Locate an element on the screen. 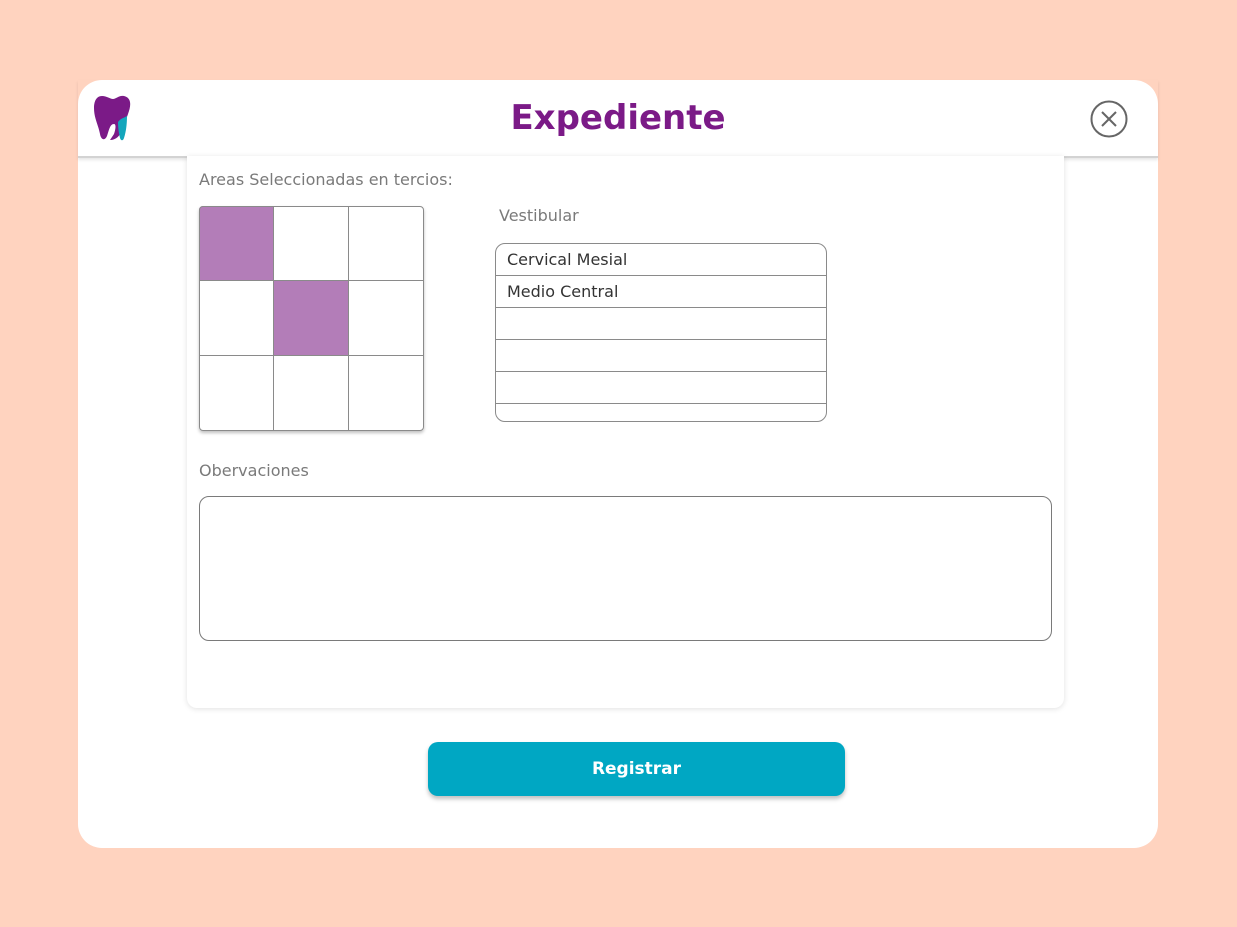  modal-header: Expediente is located at coordinates (618, 119).